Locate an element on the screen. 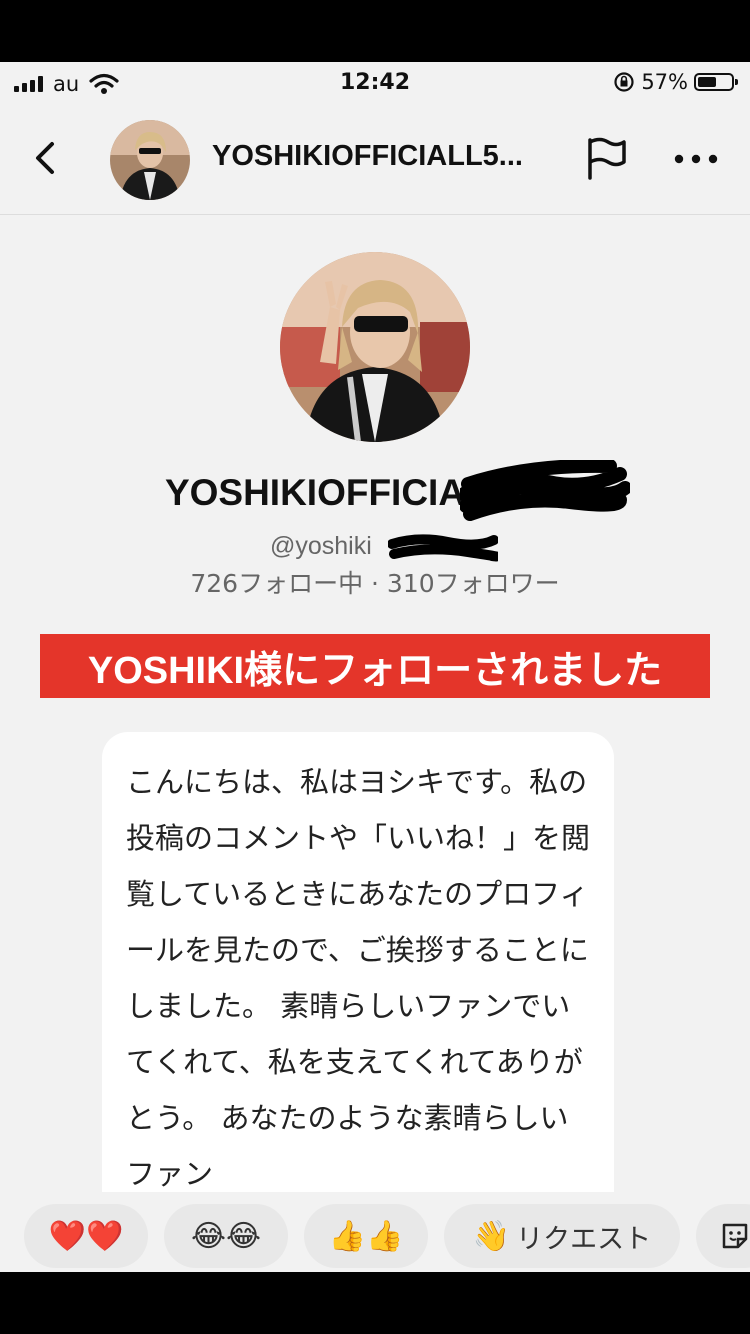 The width and height of the screenshot is (750, 1334). chevron-left-icon is located at coordinates (46, 158).